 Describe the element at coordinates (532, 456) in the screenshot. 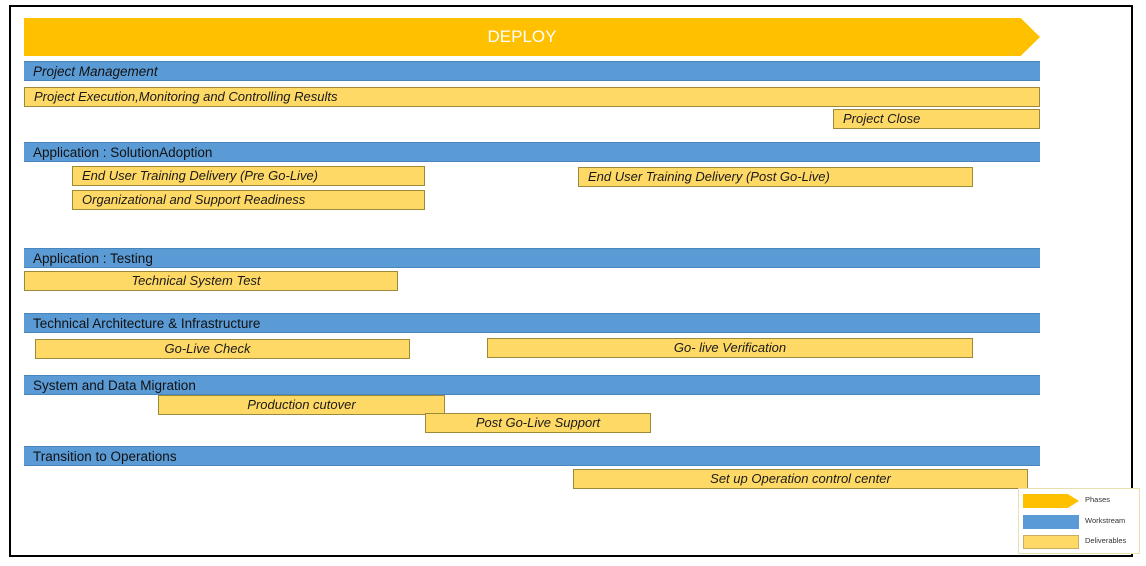

I see `workstream-transition-to-operations: Transition to Operations` at that location.